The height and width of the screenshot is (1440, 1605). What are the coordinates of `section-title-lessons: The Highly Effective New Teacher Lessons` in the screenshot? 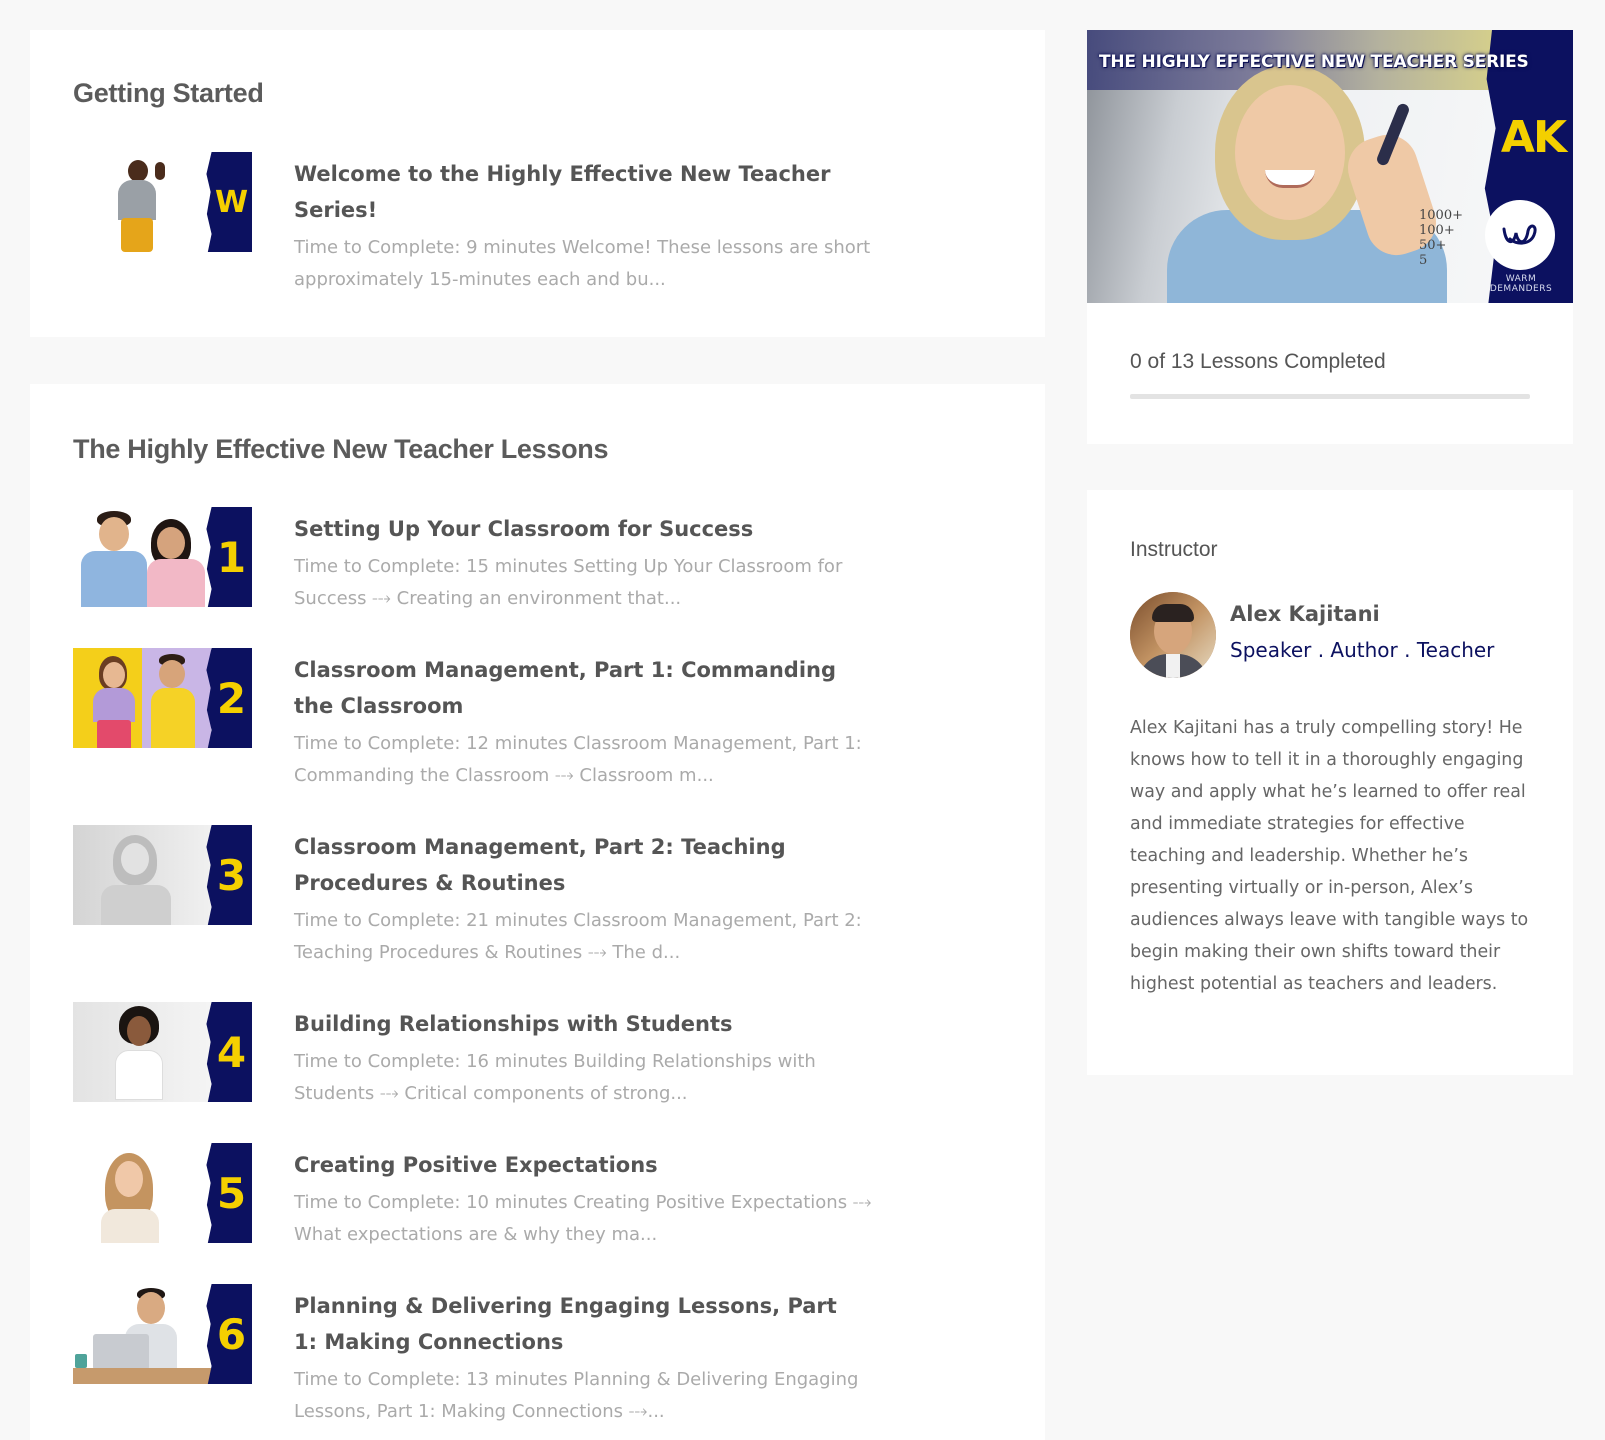 It's located at (341, 449).